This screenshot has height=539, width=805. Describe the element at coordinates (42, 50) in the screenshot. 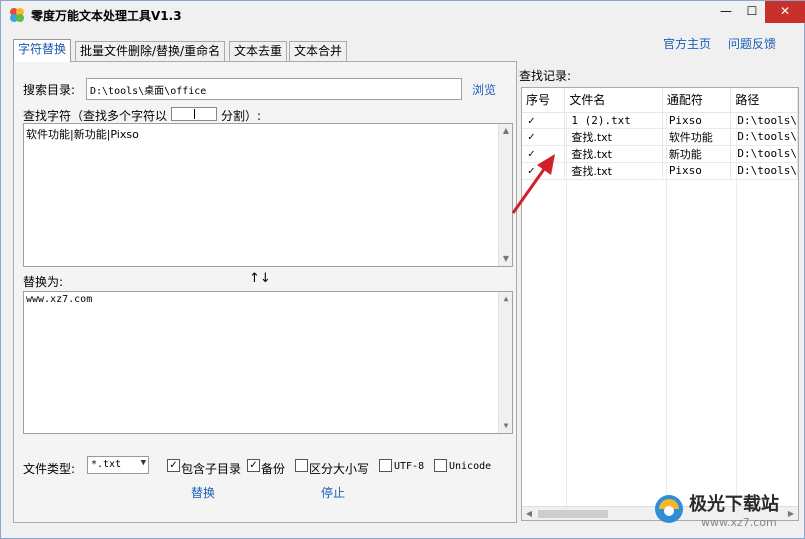

I see `tab-char-replace: 字符替换` at that location.